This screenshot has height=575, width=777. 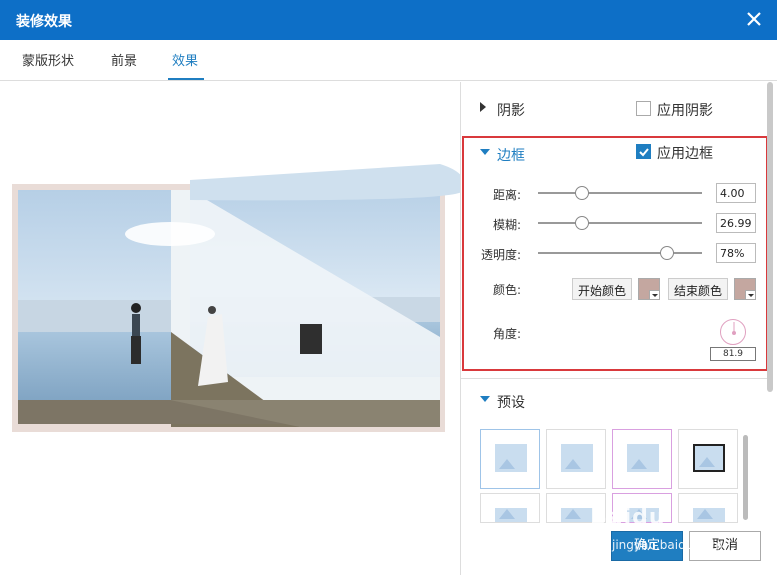 I want to click on tab-mask-shape: 蒙版形状, so click(x=48, y=59).